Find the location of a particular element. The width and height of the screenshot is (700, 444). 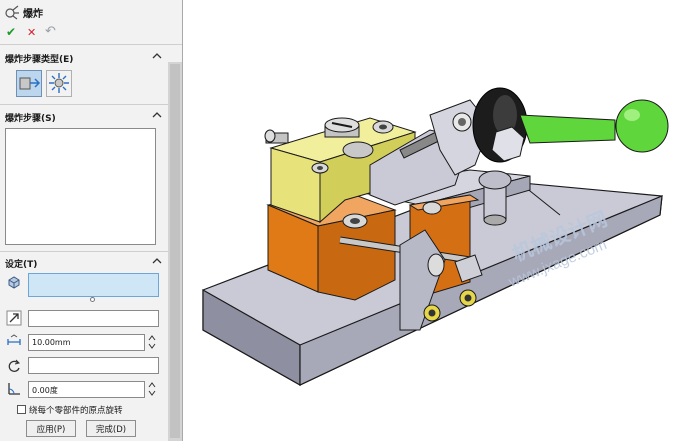

angle-icon is located at coordinates (14, 389).